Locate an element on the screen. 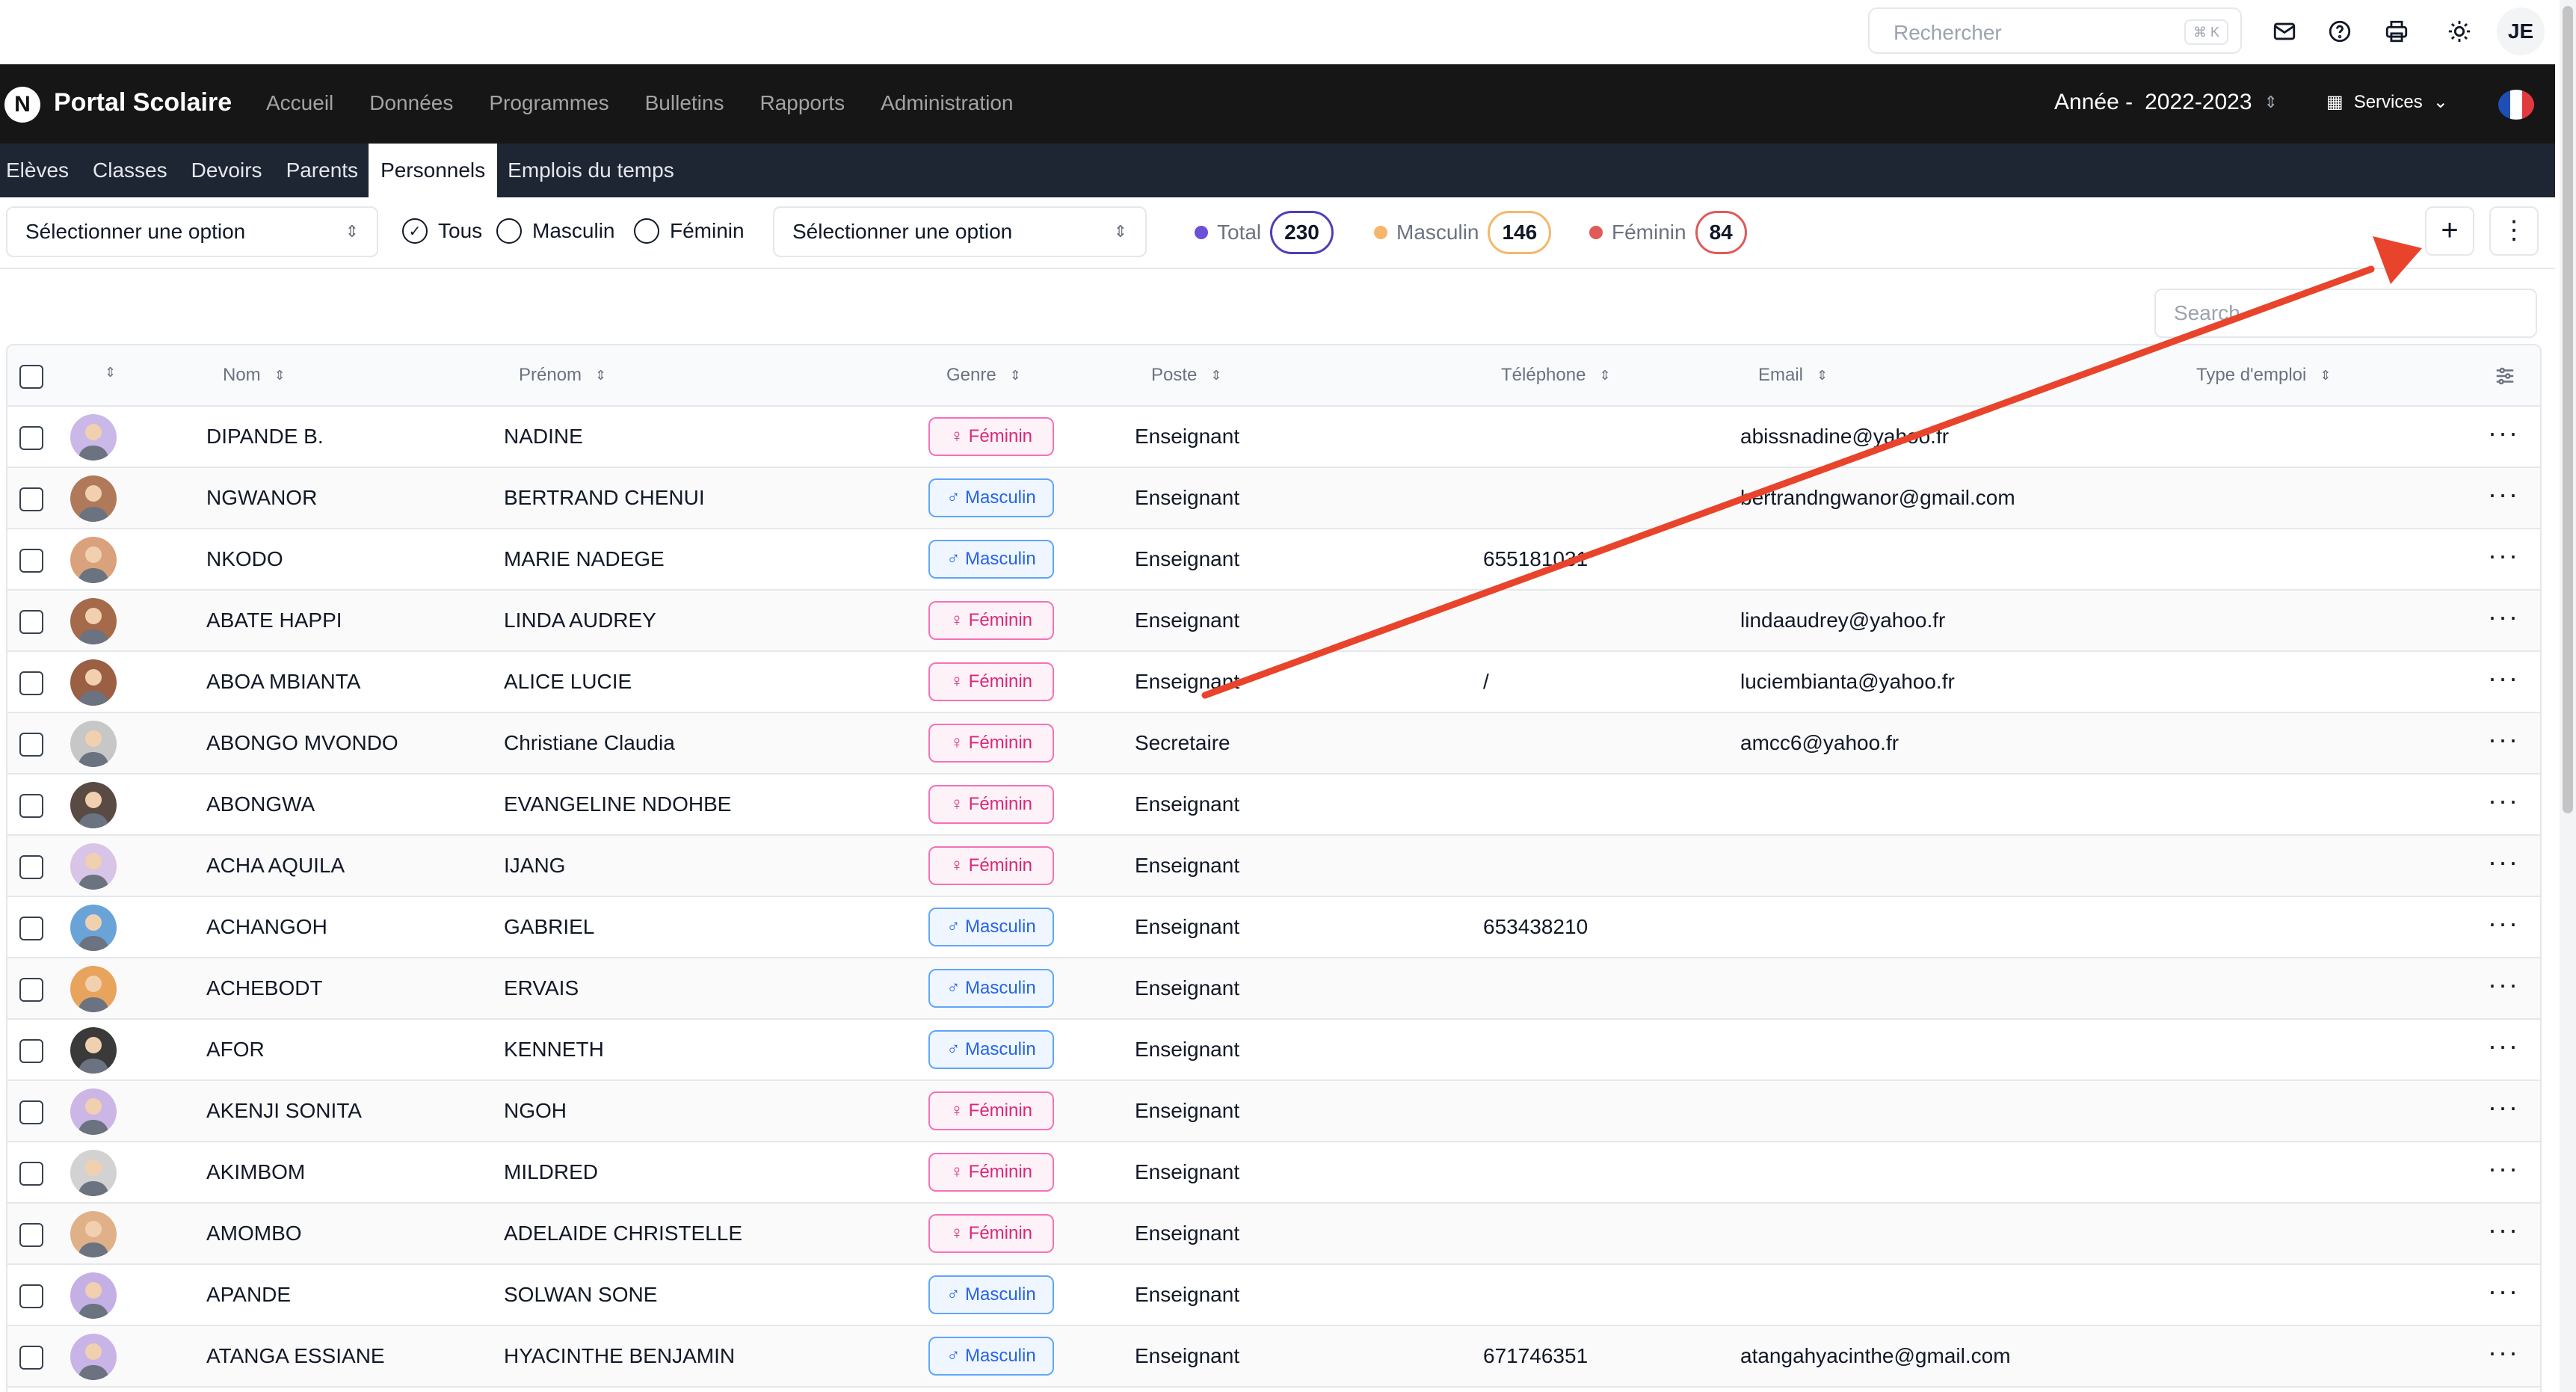 This screenshot has height=1392, width=2576. year-label: Année - is located at coordinates (2093, 102).